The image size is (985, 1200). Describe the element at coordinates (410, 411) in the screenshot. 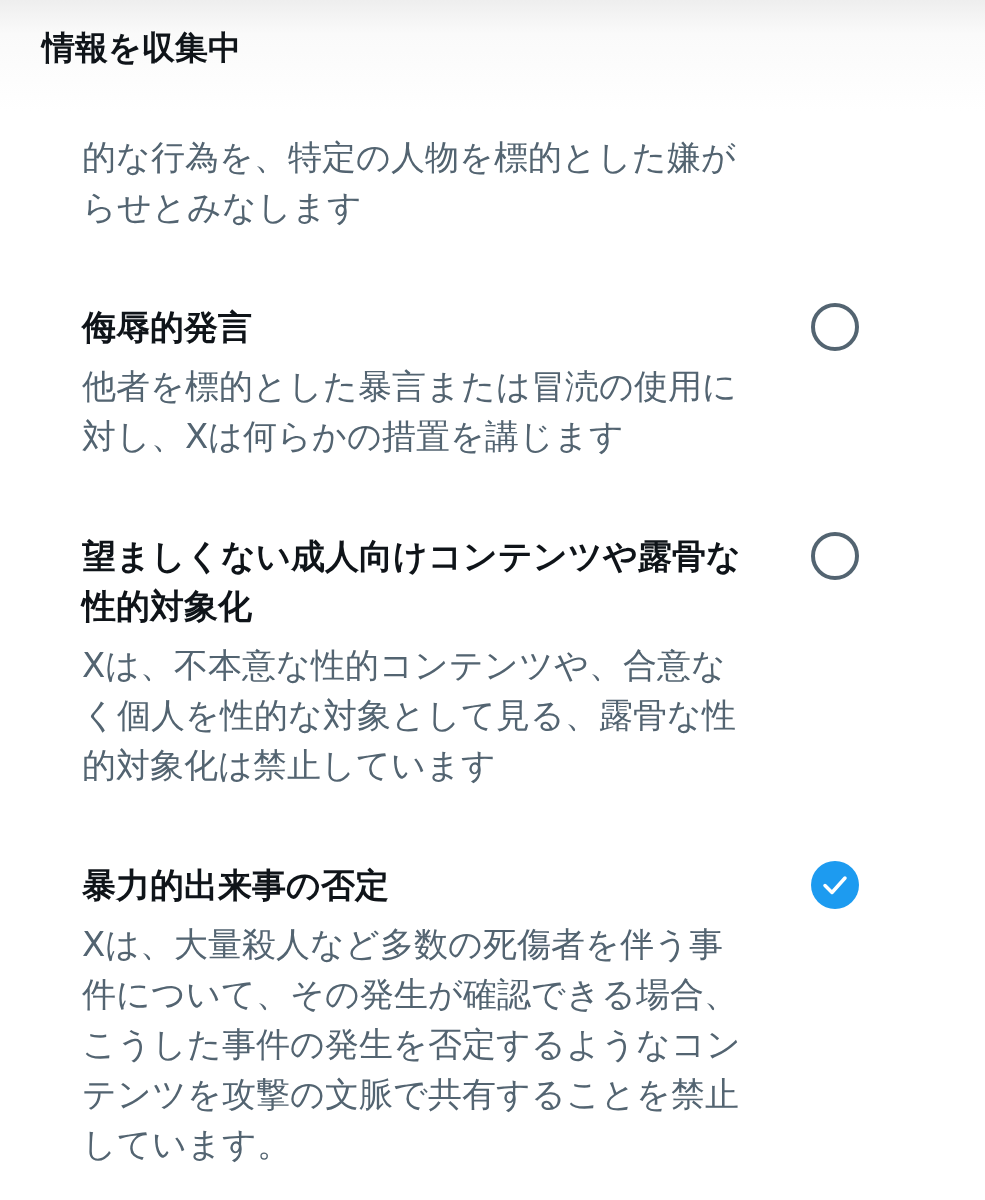

I see `option-description: 他者を標的とした暴言または冒涜の使用に対し、Xは何らかの措置を講じます` at that location.